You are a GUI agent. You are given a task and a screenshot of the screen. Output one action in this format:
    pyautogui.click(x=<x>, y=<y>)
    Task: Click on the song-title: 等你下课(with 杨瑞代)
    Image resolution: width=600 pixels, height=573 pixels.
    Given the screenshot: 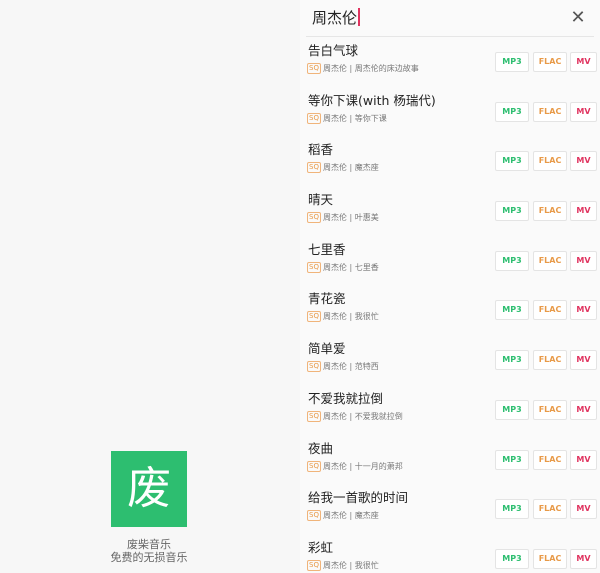 What is the action you would take?
    pyautogui.click(x=372, y=99)
    